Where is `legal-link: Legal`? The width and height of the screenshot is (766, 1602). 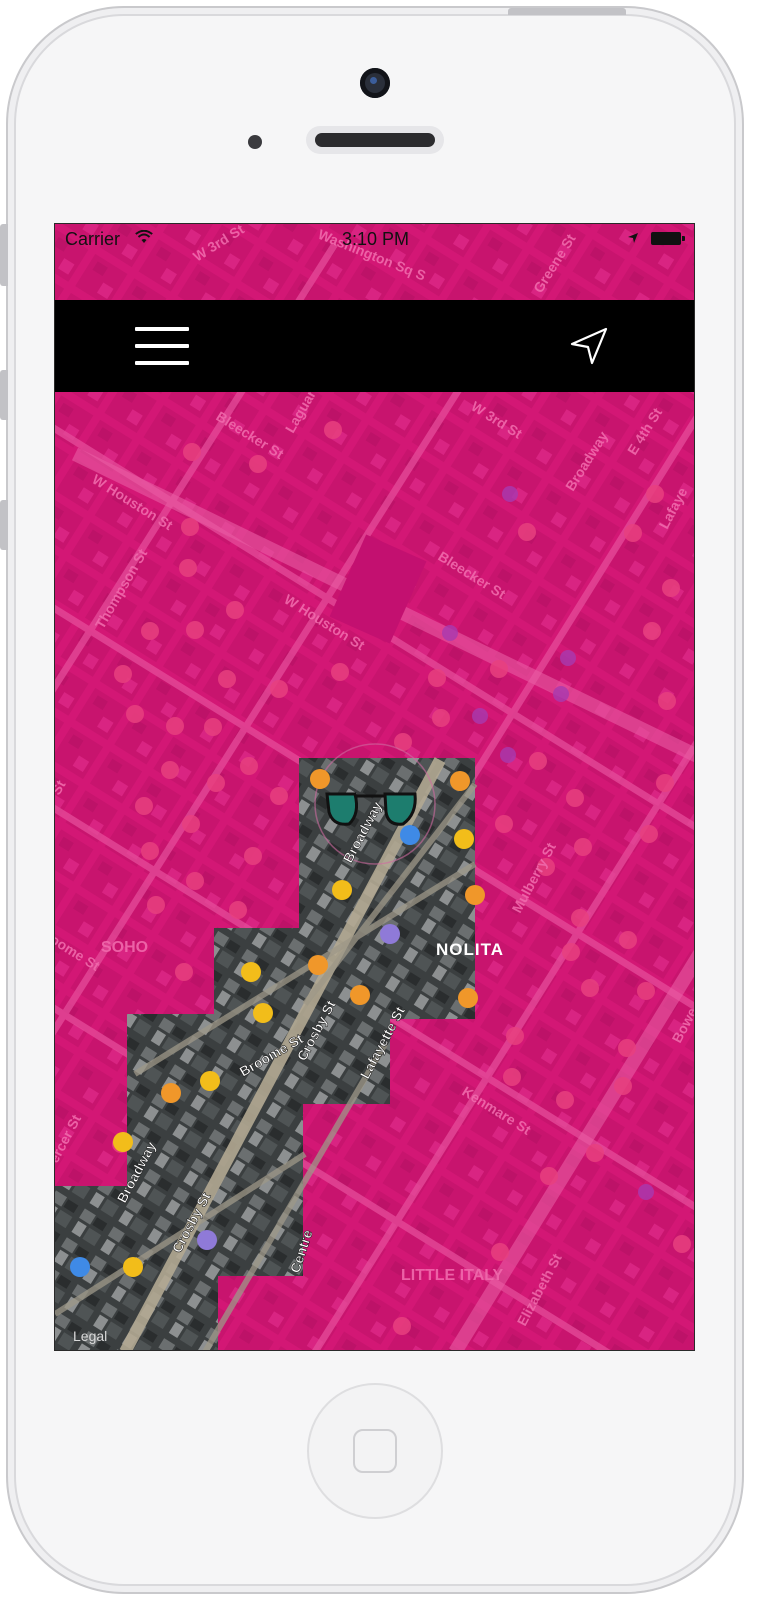 legal-link: Legal is located at coordinates (90, 1336).